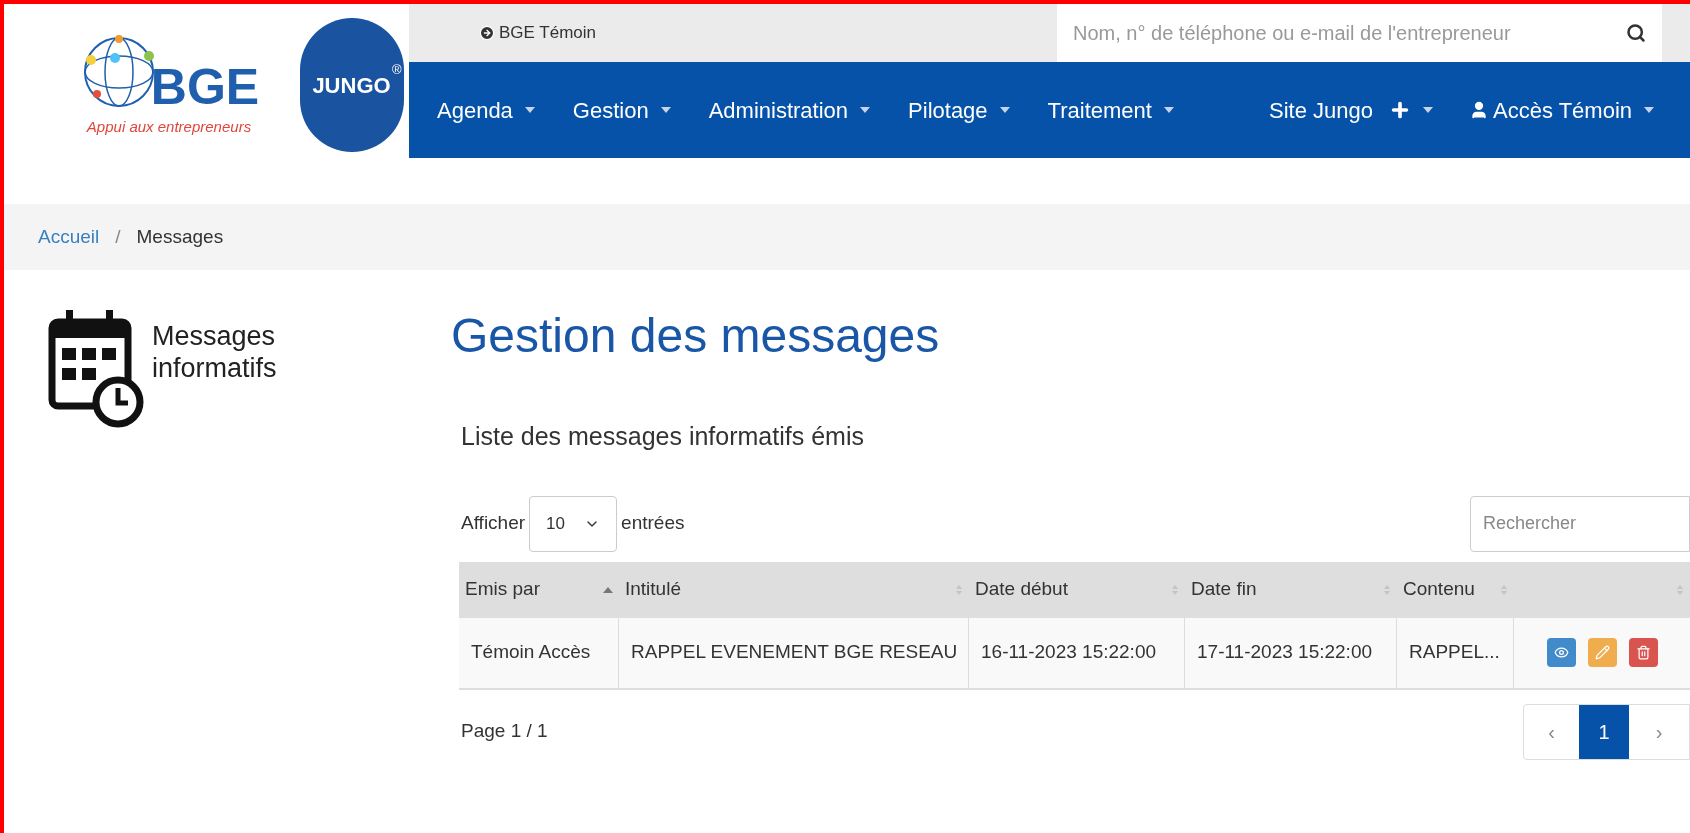  I want to click on logo-name: BGE, so click(205, 86).